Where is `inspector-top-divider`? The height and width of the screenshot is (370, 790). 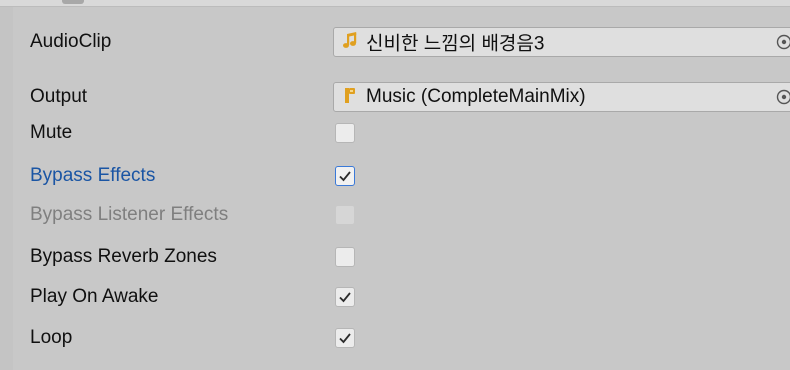 inspector-top-divider is located at coordinates (395, 3).